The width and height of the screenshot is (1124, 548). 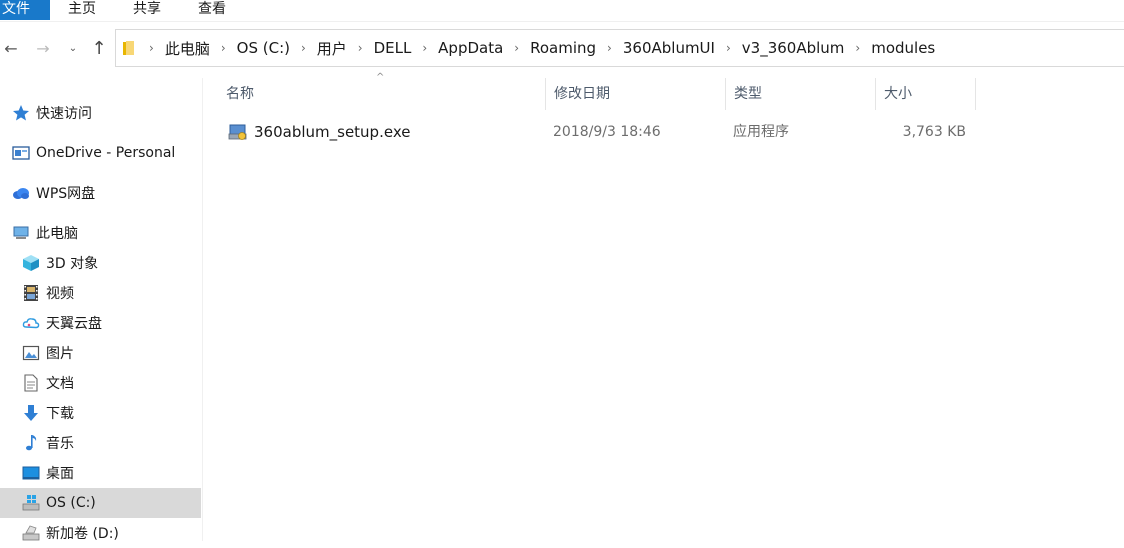 I want to click on sidebar-item-label: OS (C:), so click(x=71, y=503).